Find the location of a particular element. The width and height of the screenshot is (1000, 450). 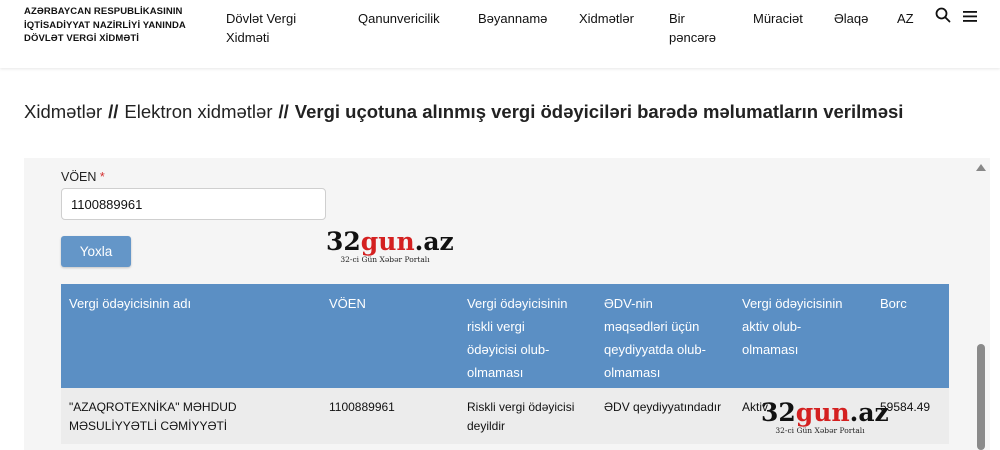

breadcrumb-item-elektron-xidmetler: Elektron xidmətlər is located at coordinates (198, 111).